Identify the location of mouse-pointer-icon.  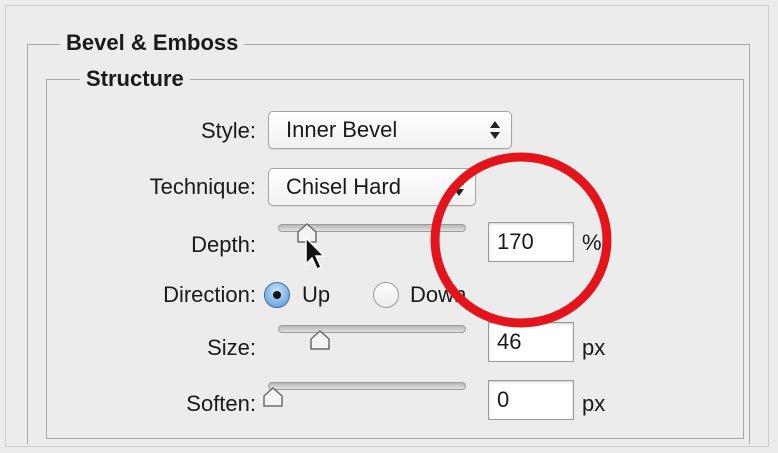
(315, 253).